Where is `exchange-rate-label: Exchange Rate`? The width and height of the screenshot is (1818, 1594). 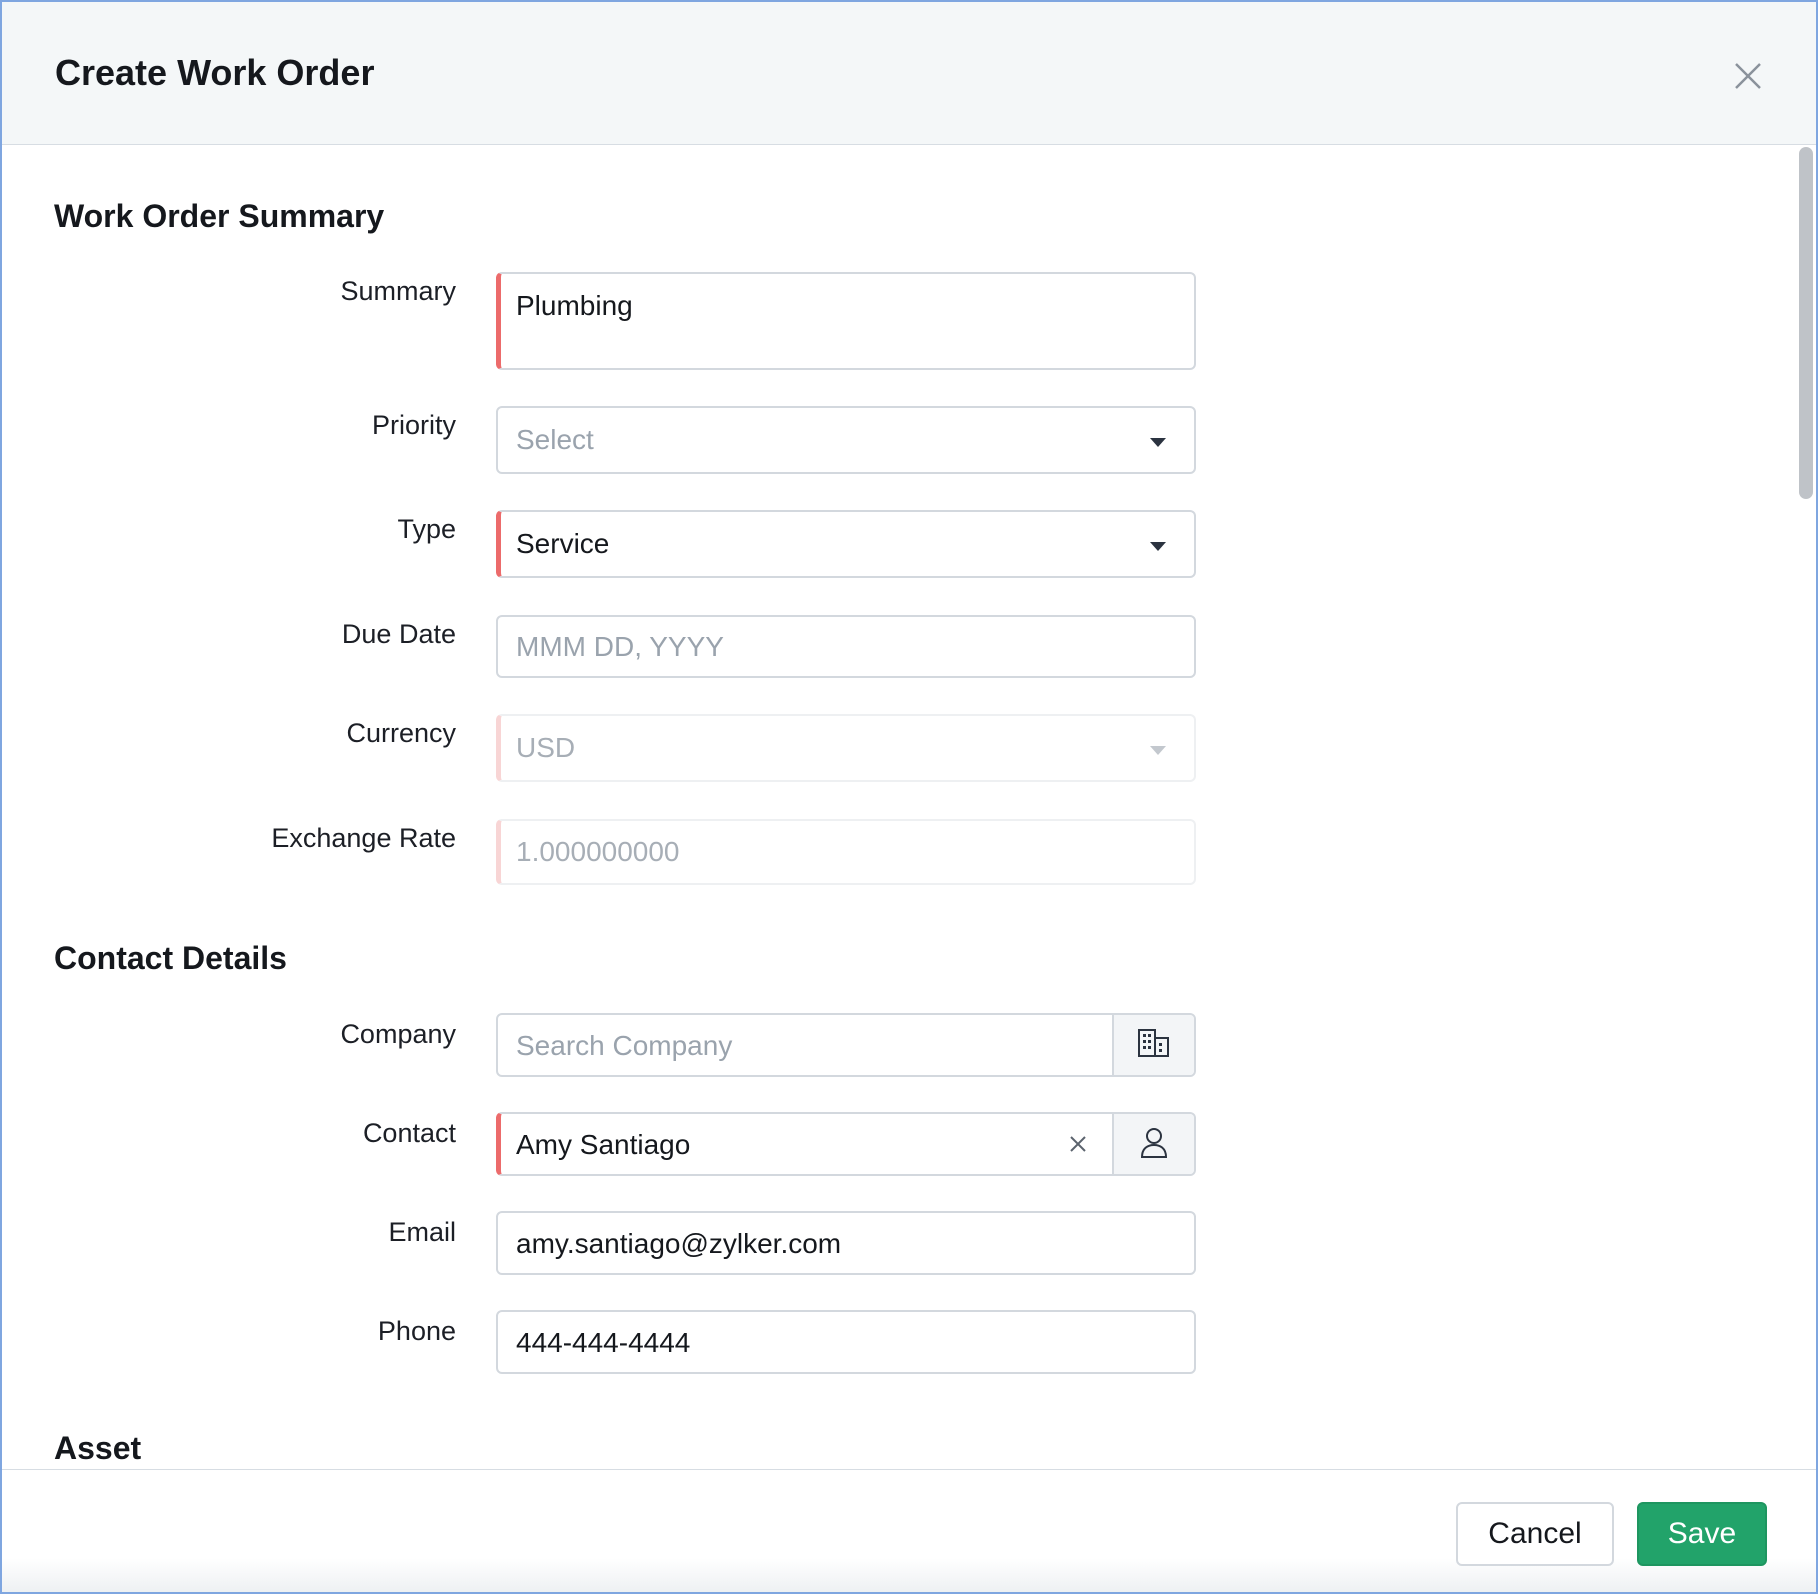 exchange-rate-label: Exchange Rate is located at coordinates (363, 838).